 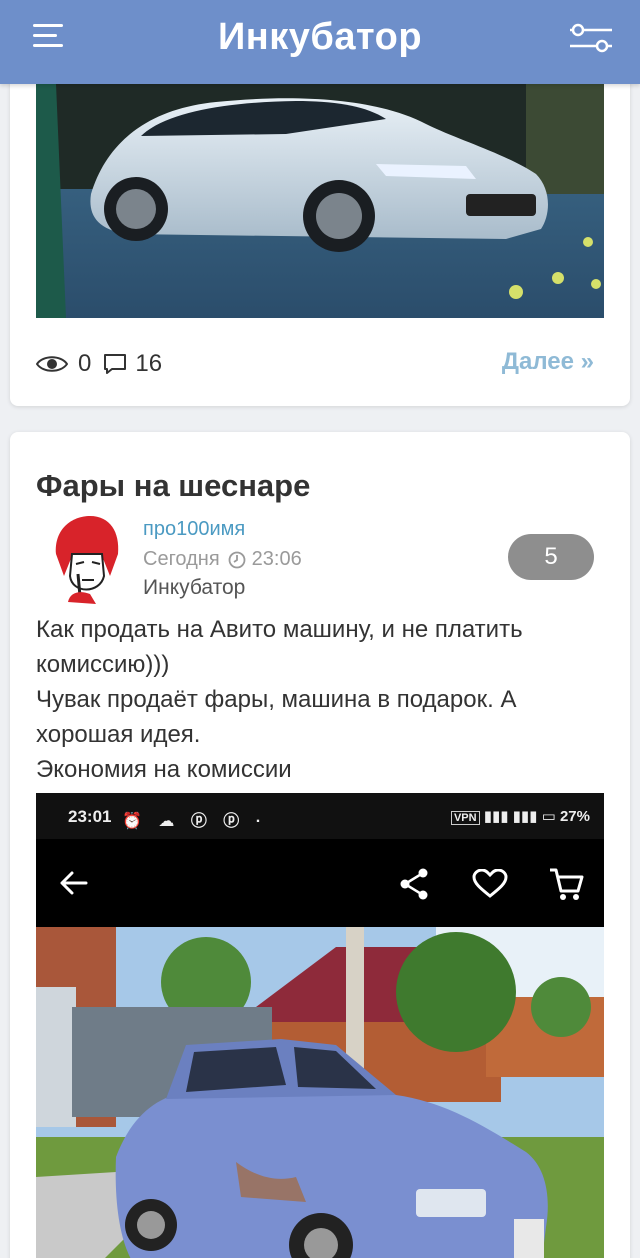 I want to click on views-count: 0, so click(x=85, y=363).